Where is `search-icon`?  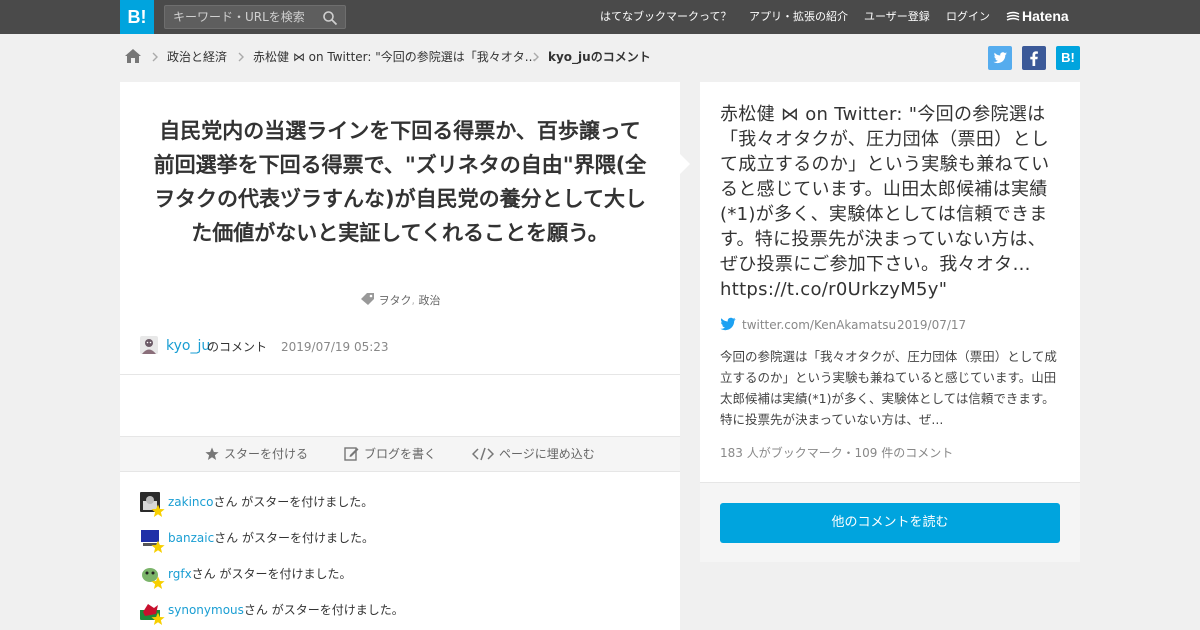 search-icon is located at coordinates (330, 18).